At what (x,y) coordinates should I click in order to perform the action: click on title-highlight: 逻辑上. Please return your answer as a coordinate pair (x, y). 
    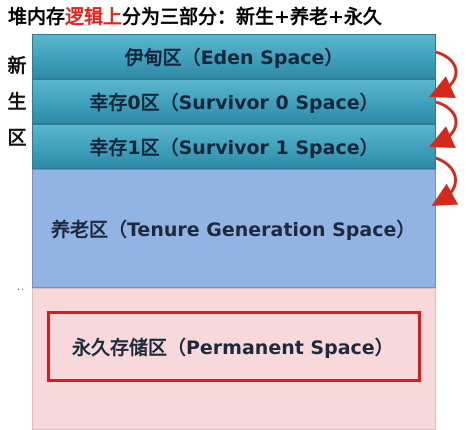
    Looking at the image, I should click on (94, 17).